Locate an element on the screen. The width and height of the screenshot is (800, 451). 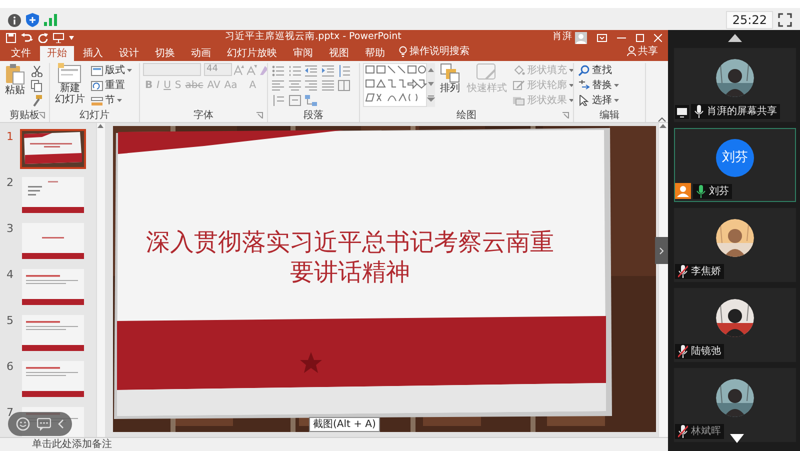
scroll-down-icon is located at coordinates (737, 438).